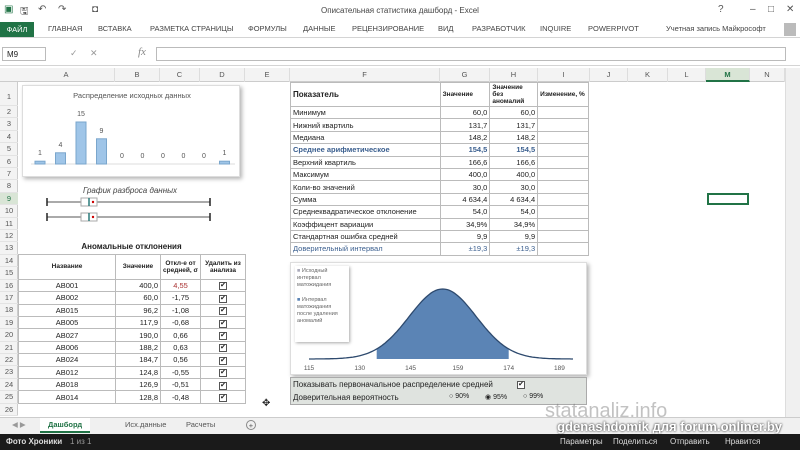 This screenshot has height=450, width=800. What do you see at coordinates (496, 397) in the screenshot?
I see `radio-95: ◉ 95%` at bounding box center [496, 397].